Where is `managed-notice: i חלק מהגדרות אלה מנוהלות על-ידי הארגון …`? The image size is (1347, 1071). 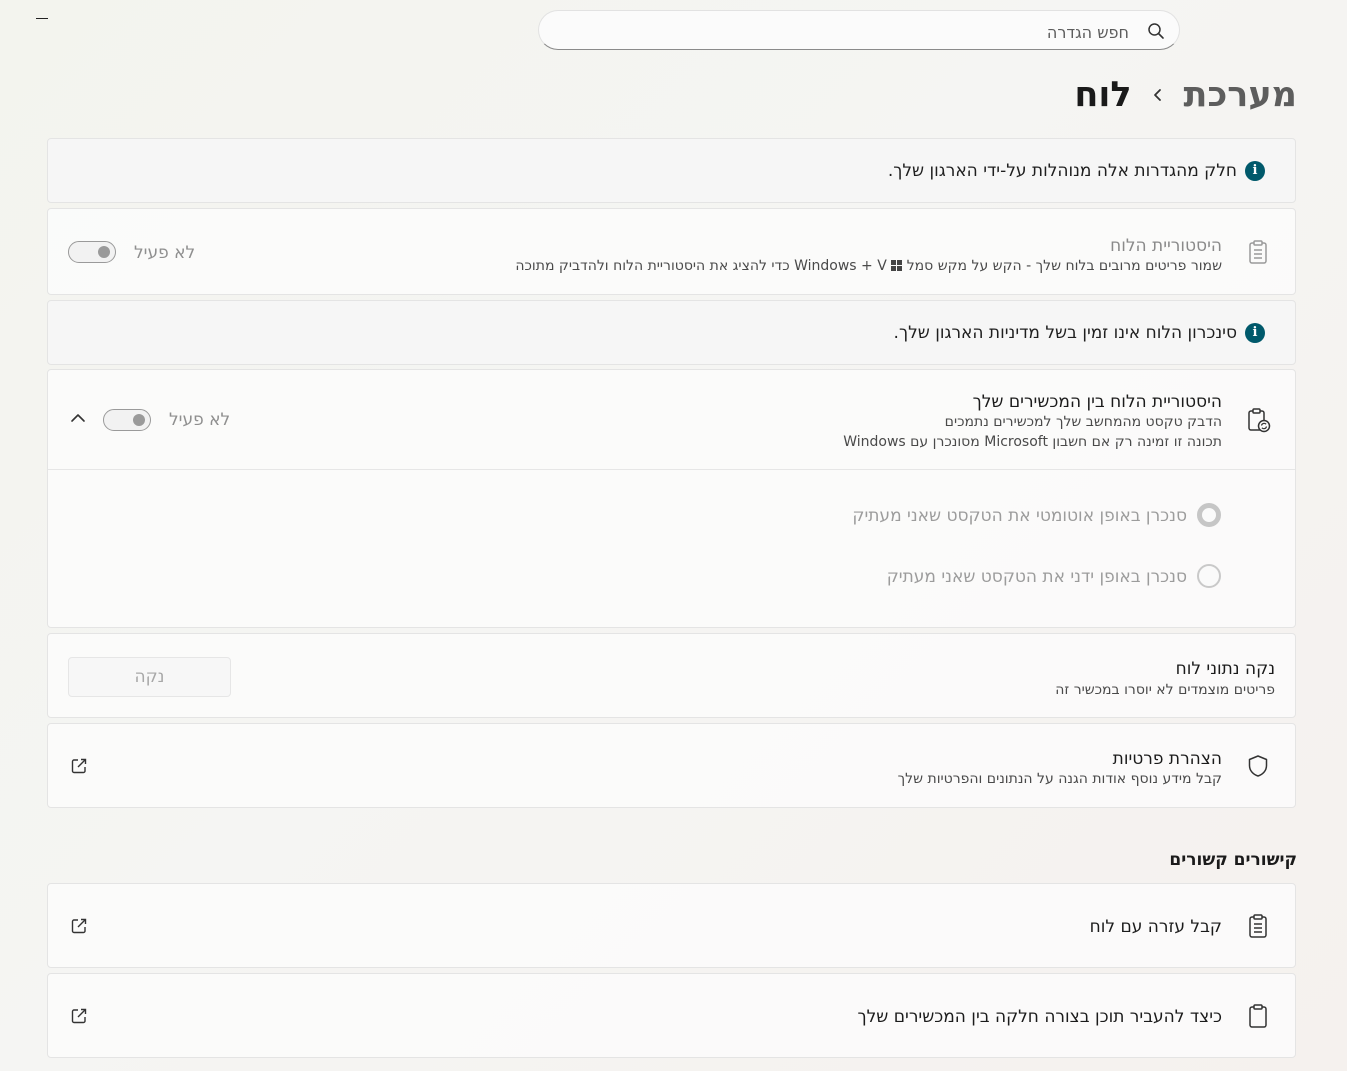
managed-notice: i חלק מהגדרות אלה מנוהלות על-ידי הארגון … is located at coordinates (671, 170).